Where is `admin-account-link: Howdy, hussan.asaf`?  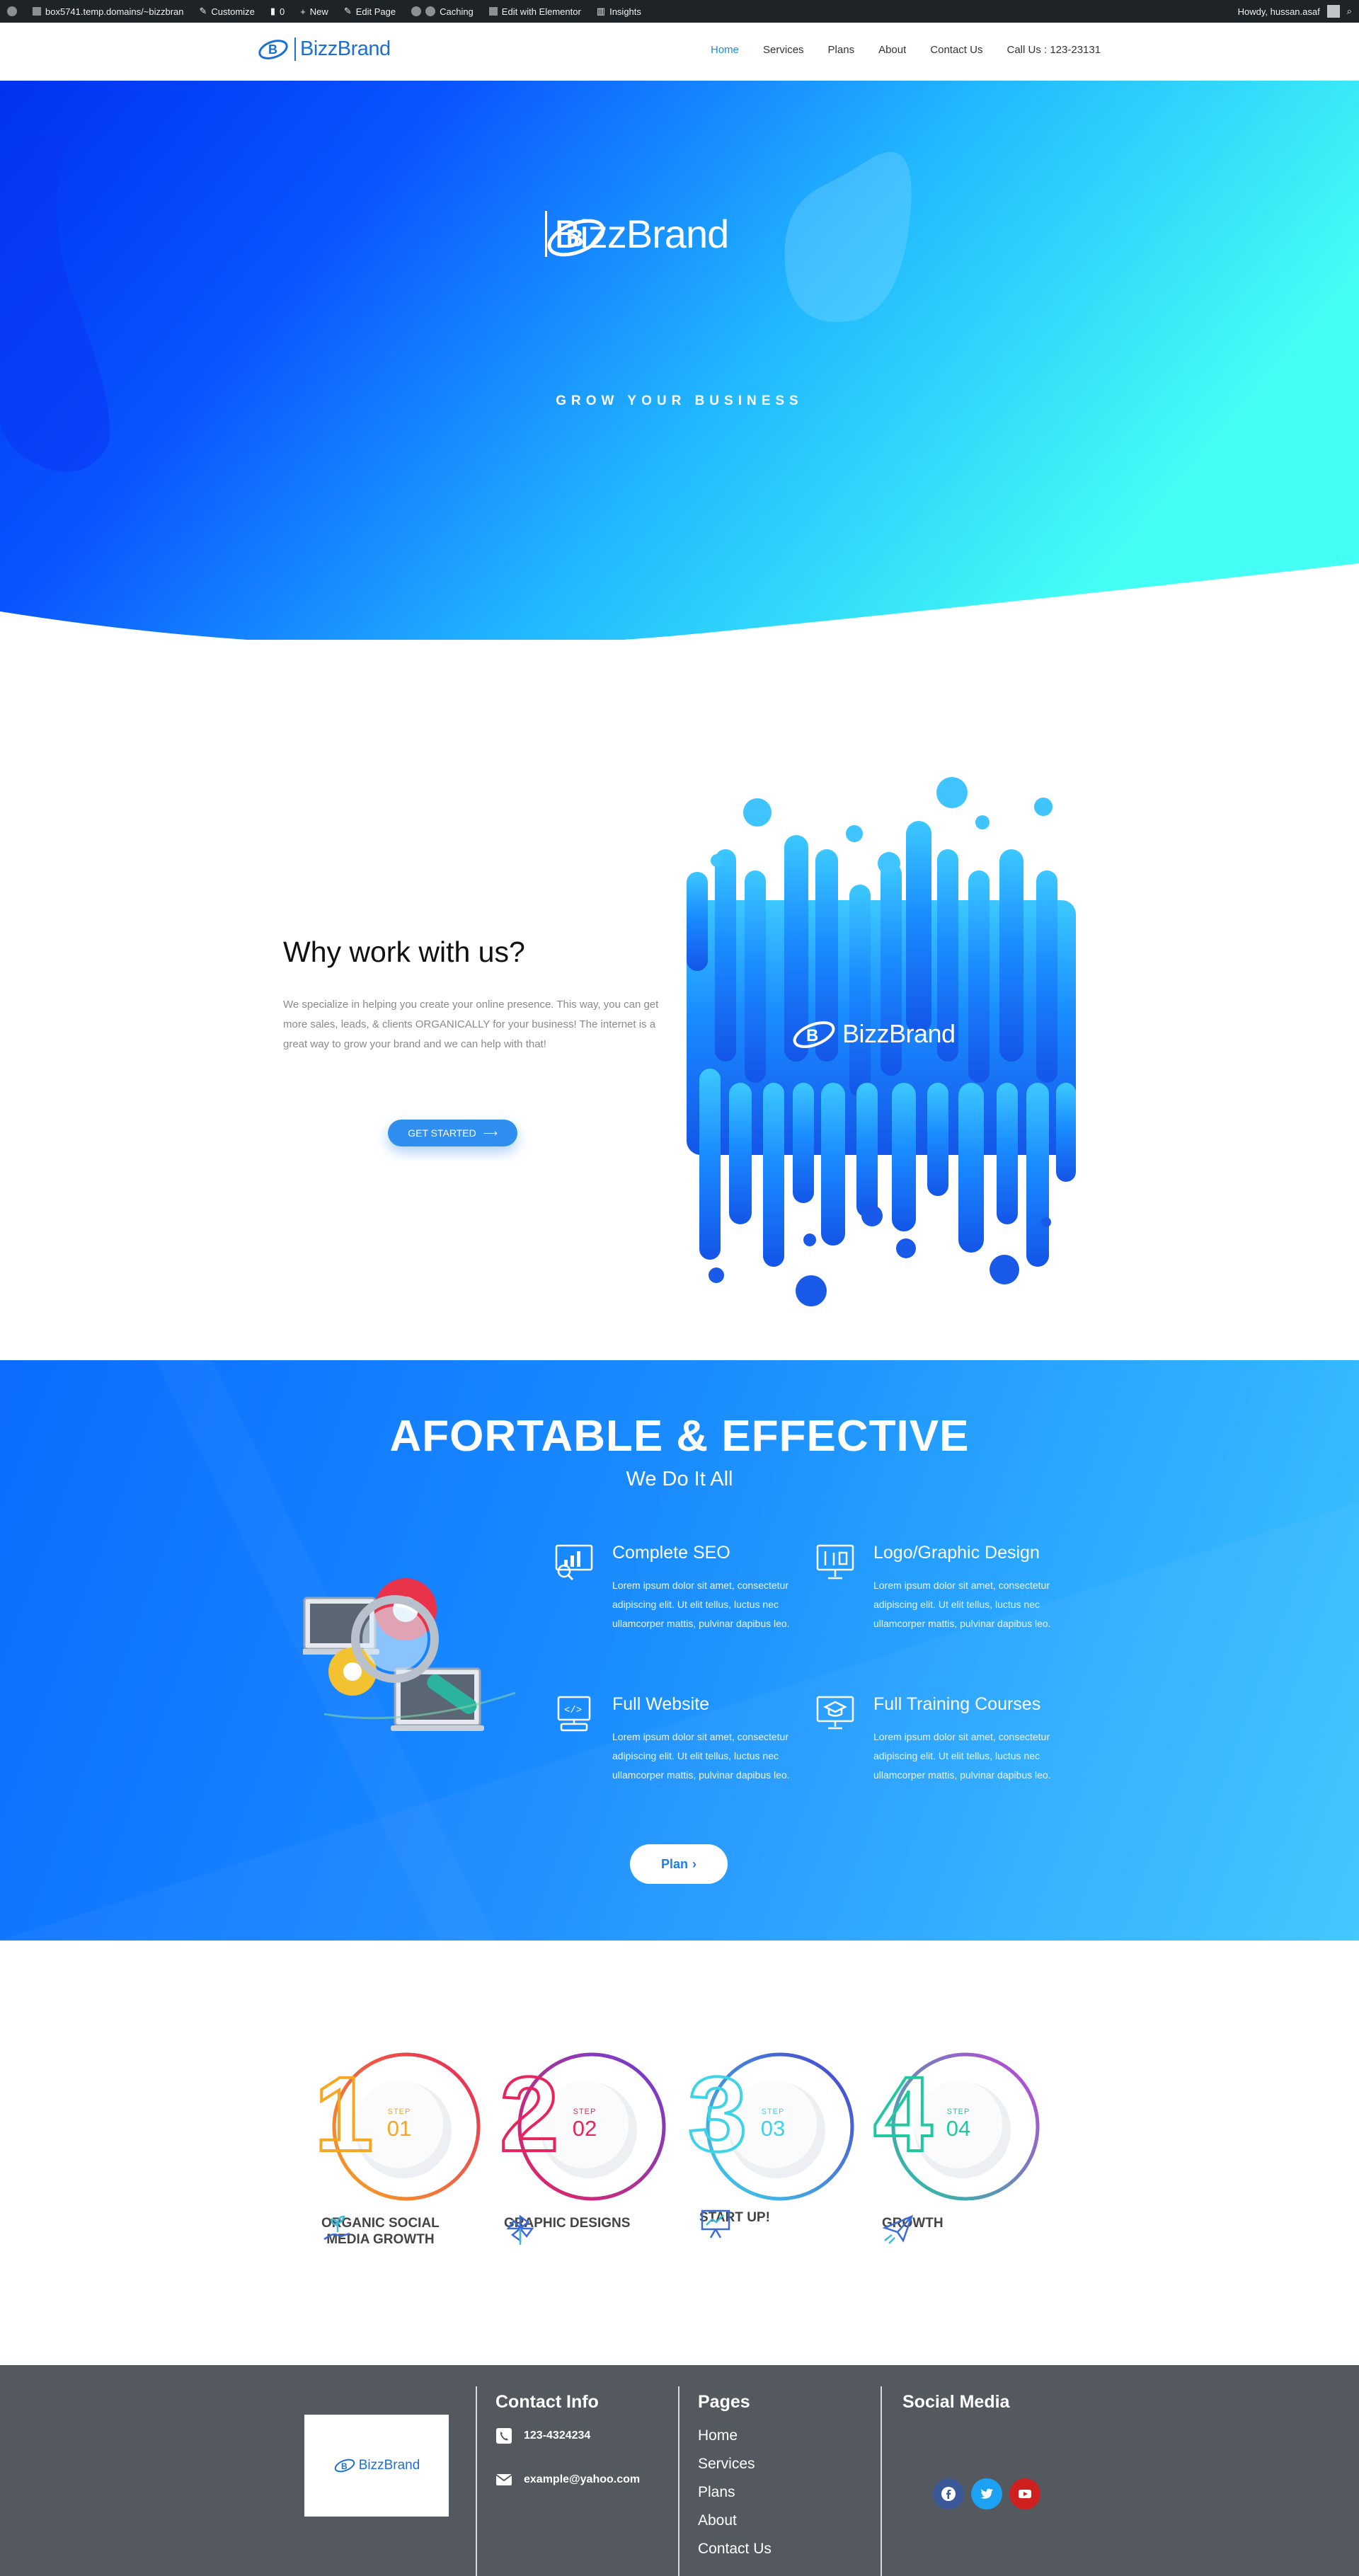
admin-account-link: Howdy, hussan.asaf is located at coordinates (1279, 11).